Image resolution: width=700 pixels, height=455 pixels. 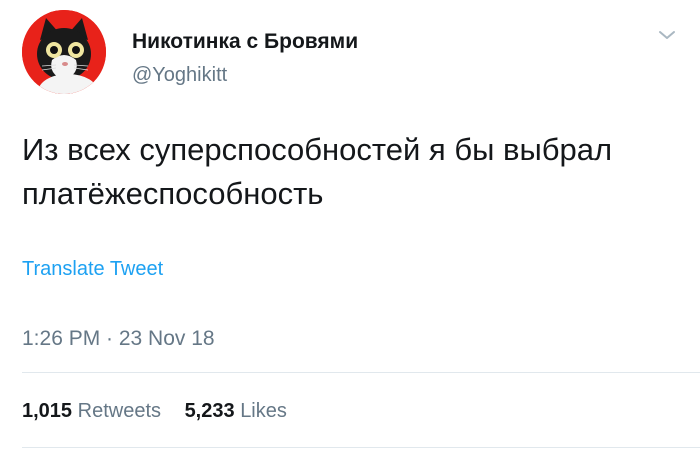 I want to click on cat-avatar-icon, so click(x=64, y=52).